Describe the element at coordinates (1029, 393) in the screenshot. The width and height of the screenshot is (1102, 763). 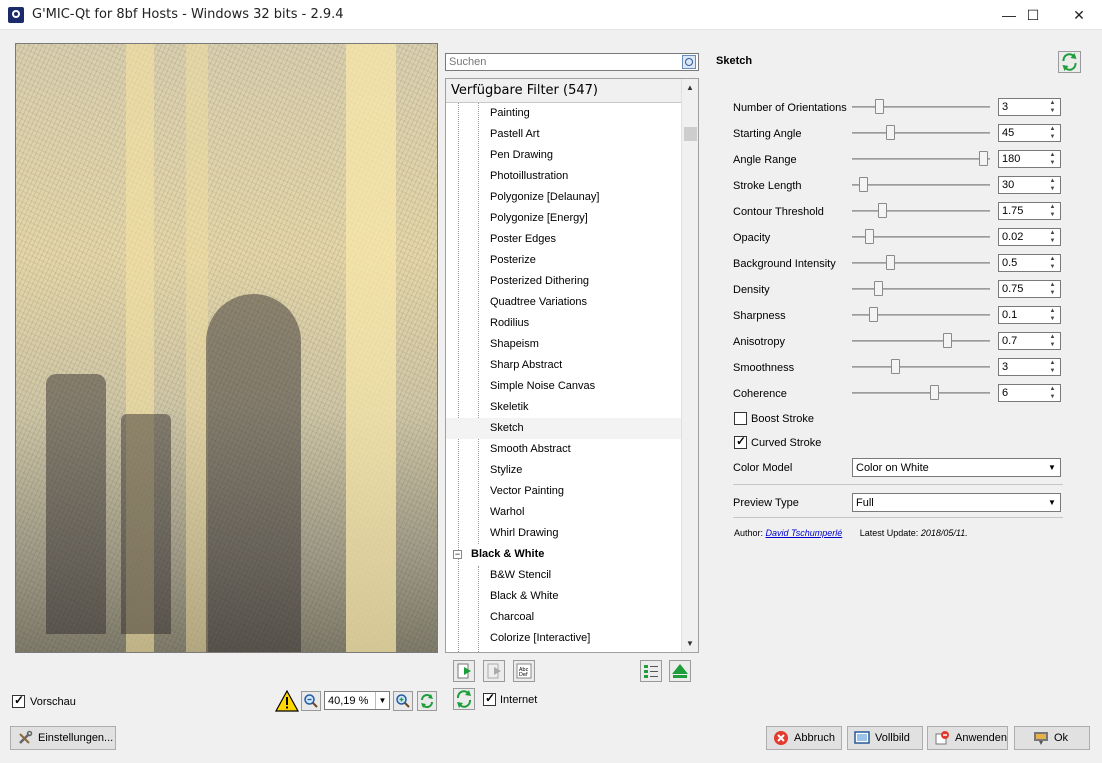
I see `parameter-value-input: 6 ▲ ▼` at that location.